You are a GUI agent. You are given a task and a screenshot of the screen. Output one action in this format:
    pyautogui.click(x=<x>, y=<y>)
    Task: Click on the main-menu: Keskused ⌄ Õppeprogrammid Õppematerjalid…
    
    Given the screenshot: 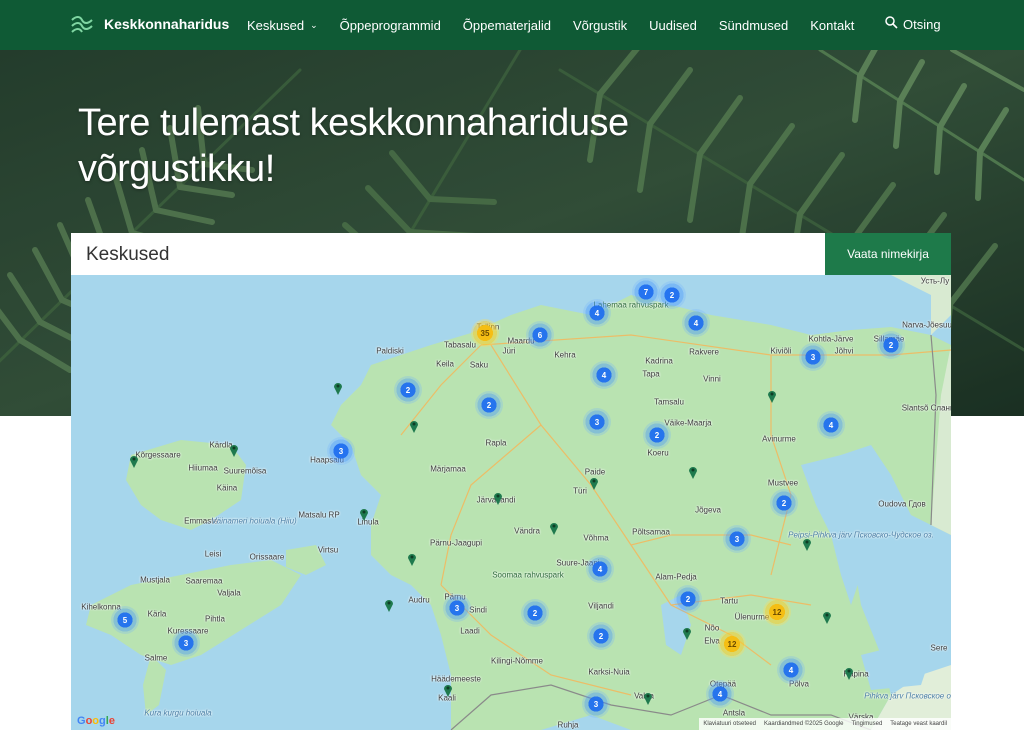 What is the action you would take?
    pyautogui.click(x=561, y=25)
    